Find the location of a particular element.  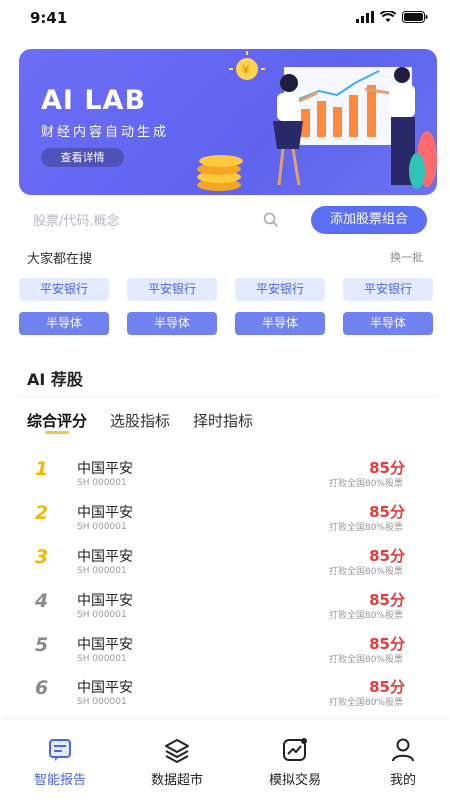

status-icons is located at coordinates (392, 17).